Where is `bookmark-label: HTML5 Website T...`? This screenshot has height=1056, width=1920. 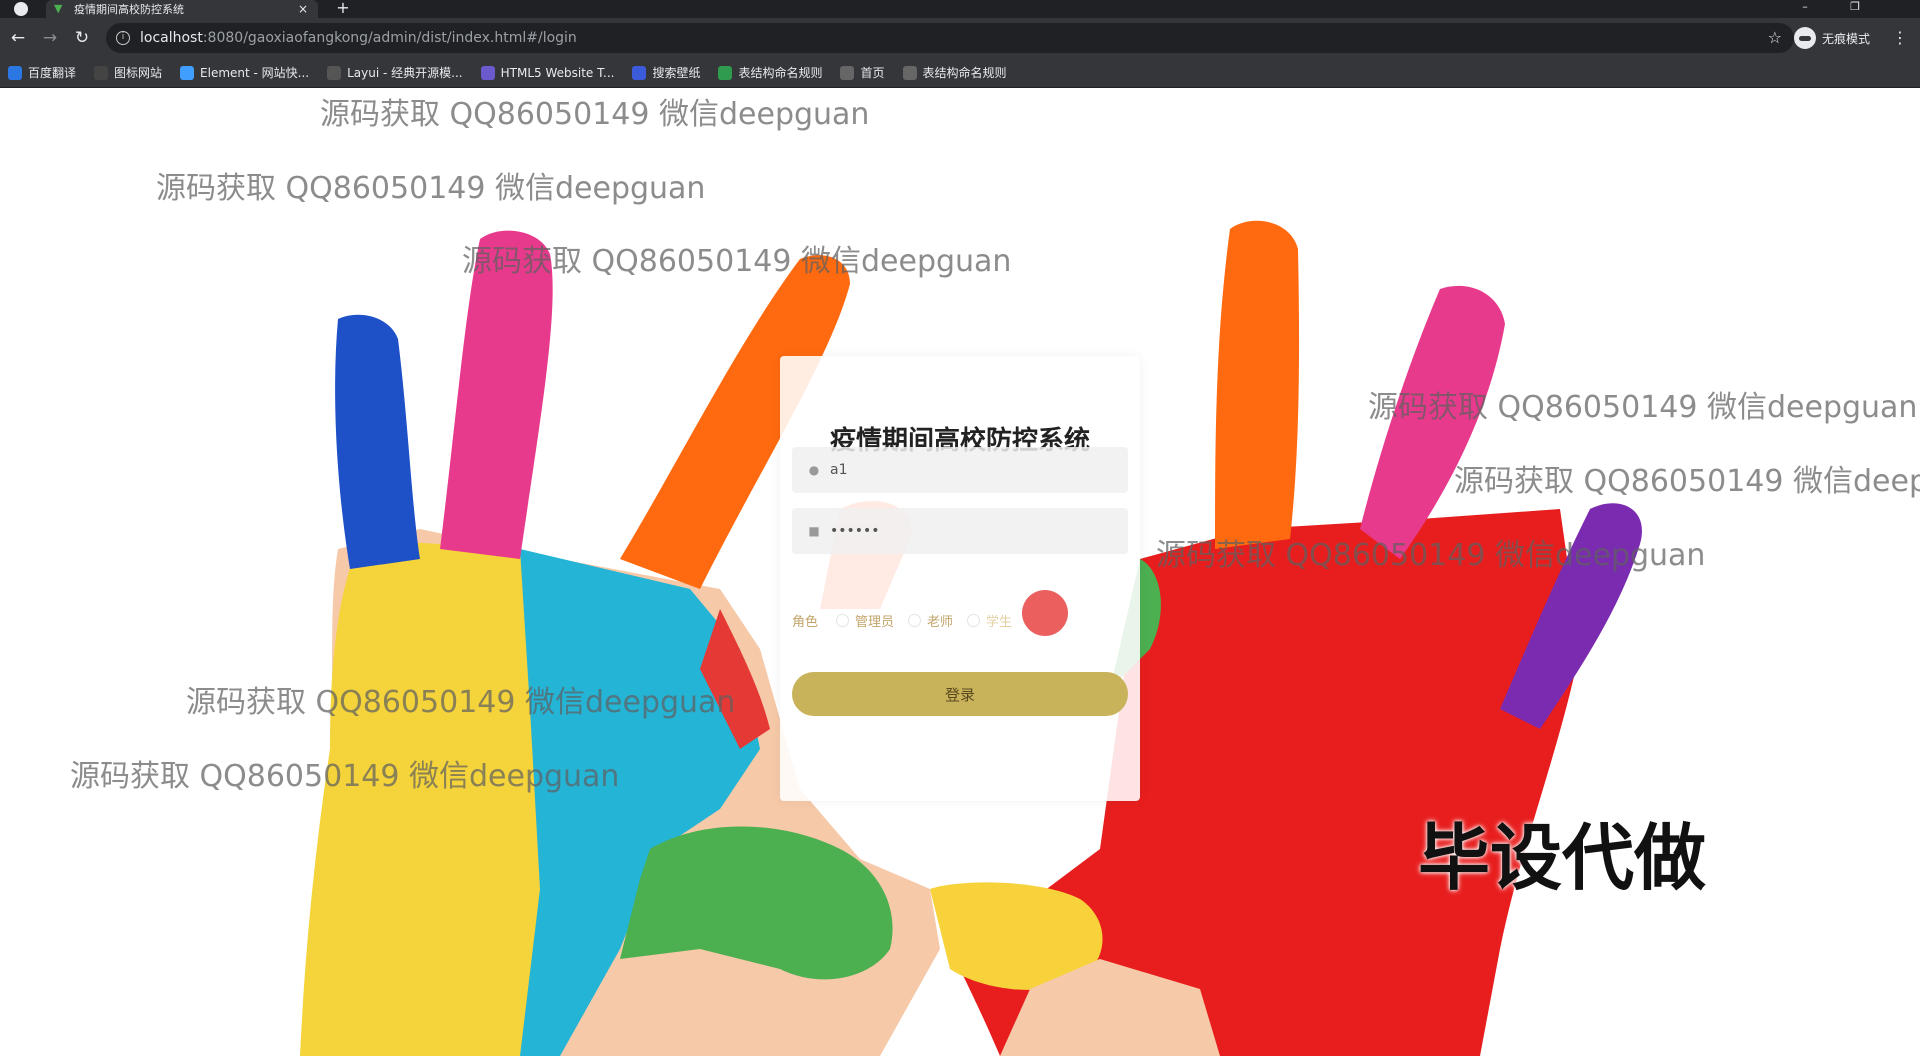 bookmark-label: HTML5 Website T... is located at coordinates (557, 72).